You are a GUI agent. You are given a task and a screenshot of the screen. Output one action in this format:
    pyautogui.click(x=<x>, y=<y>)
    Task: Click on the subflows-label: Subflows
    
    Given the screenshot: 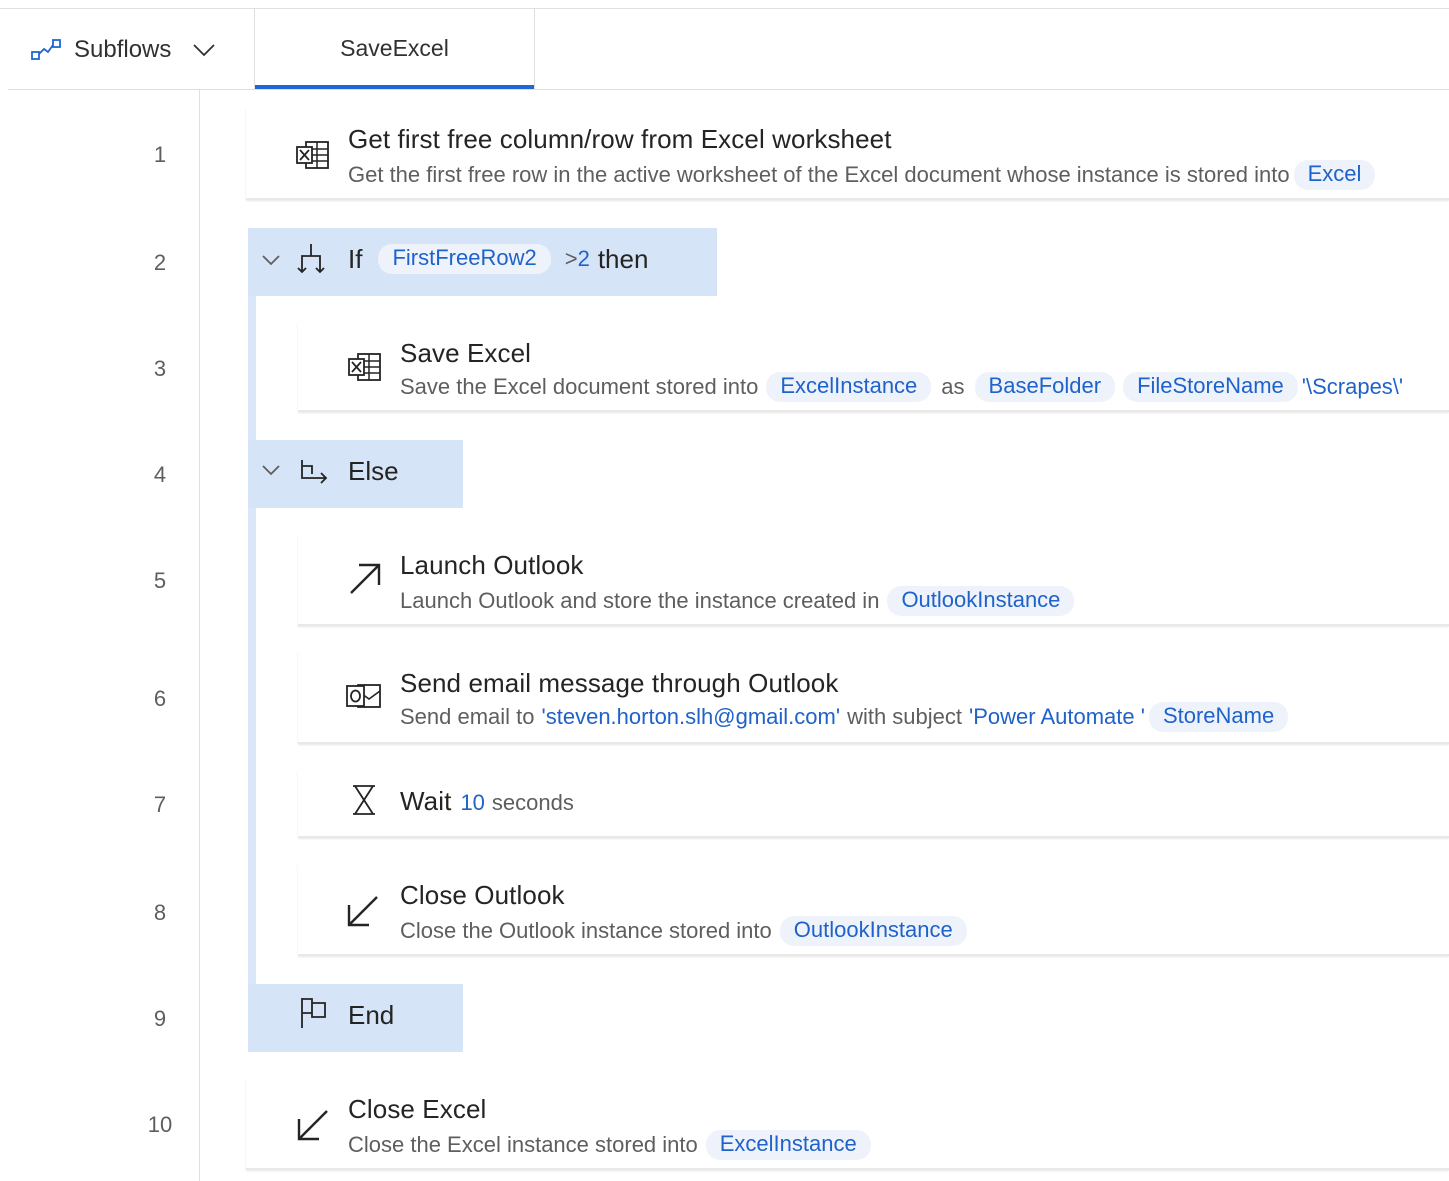 What is the action you would take?
    pyautogui.click(x=123, y=49)
    